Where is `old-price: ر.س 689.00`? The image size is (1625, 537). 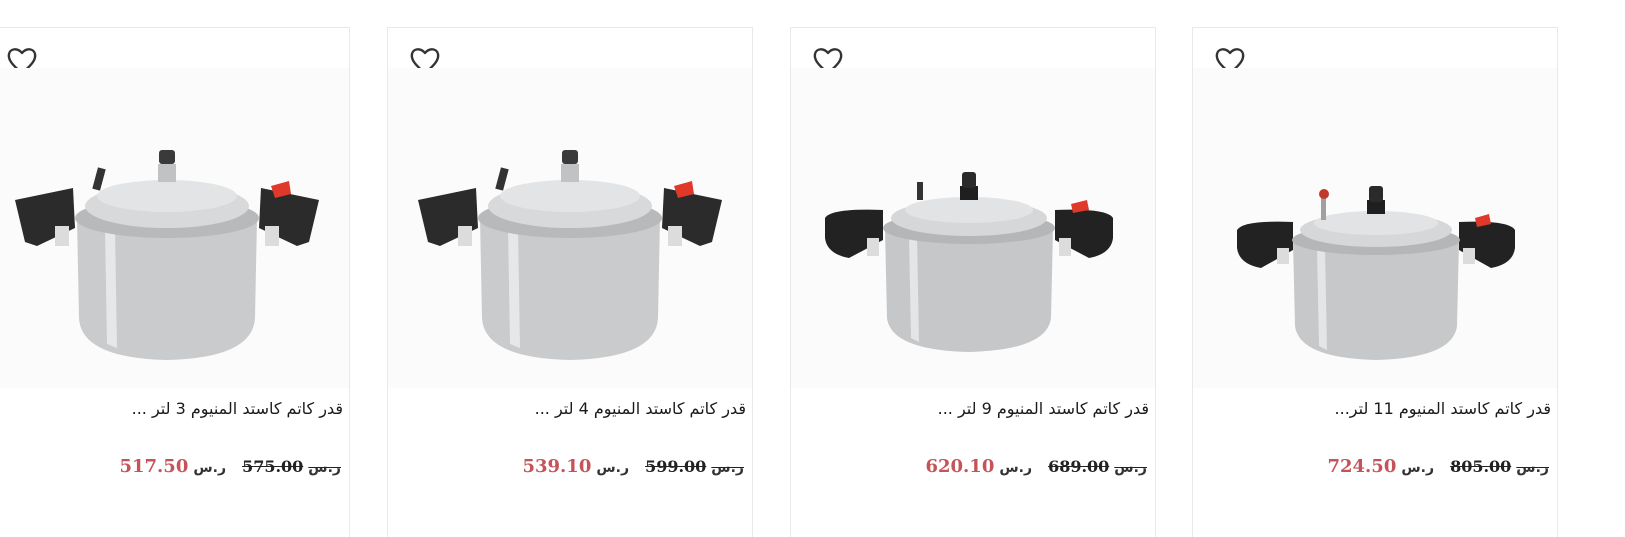 old-price: ر.س 689.00 is located at coordinates (1097, 466).